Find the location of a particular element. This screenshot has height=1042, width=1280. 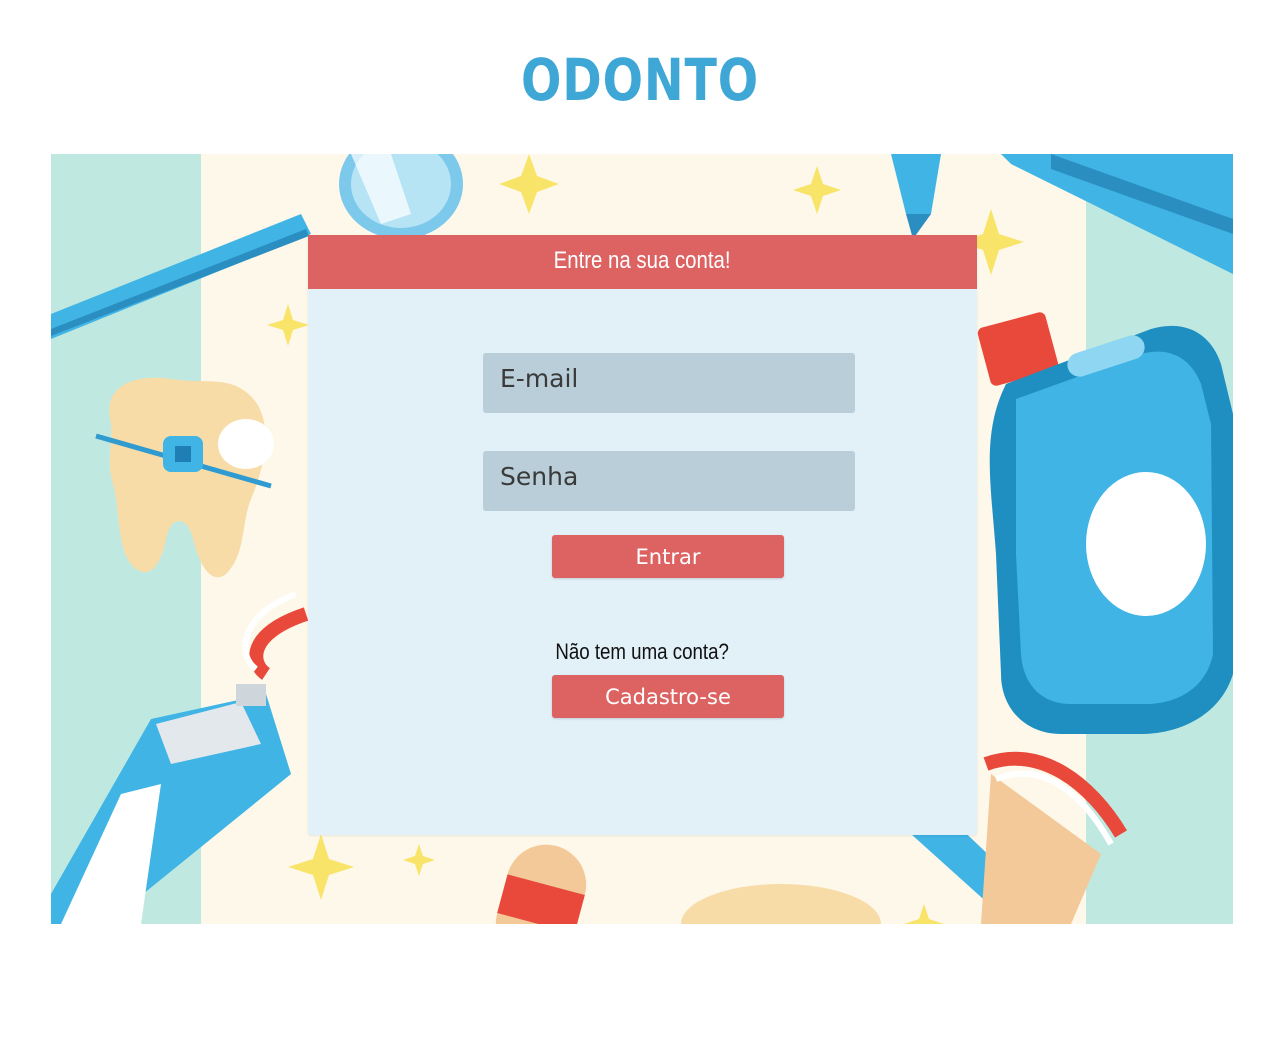

app-title: ODONTO is located at coordinates (640, 80).